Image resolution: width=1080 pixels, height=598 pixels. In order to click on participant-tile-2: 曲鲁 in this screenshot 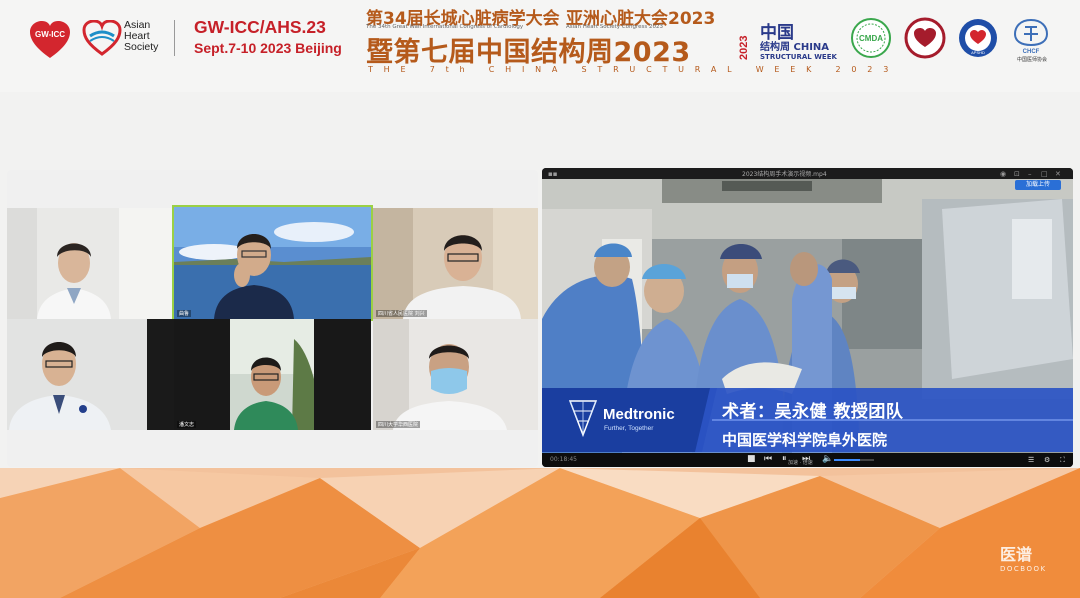, I will do `click(272, 263)`.